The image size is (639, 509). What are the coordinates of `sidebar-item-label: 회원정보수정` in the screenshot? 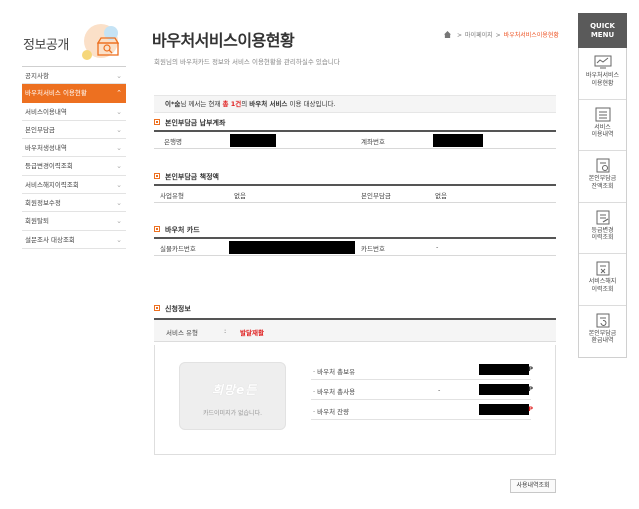 It's located at (43, 203).